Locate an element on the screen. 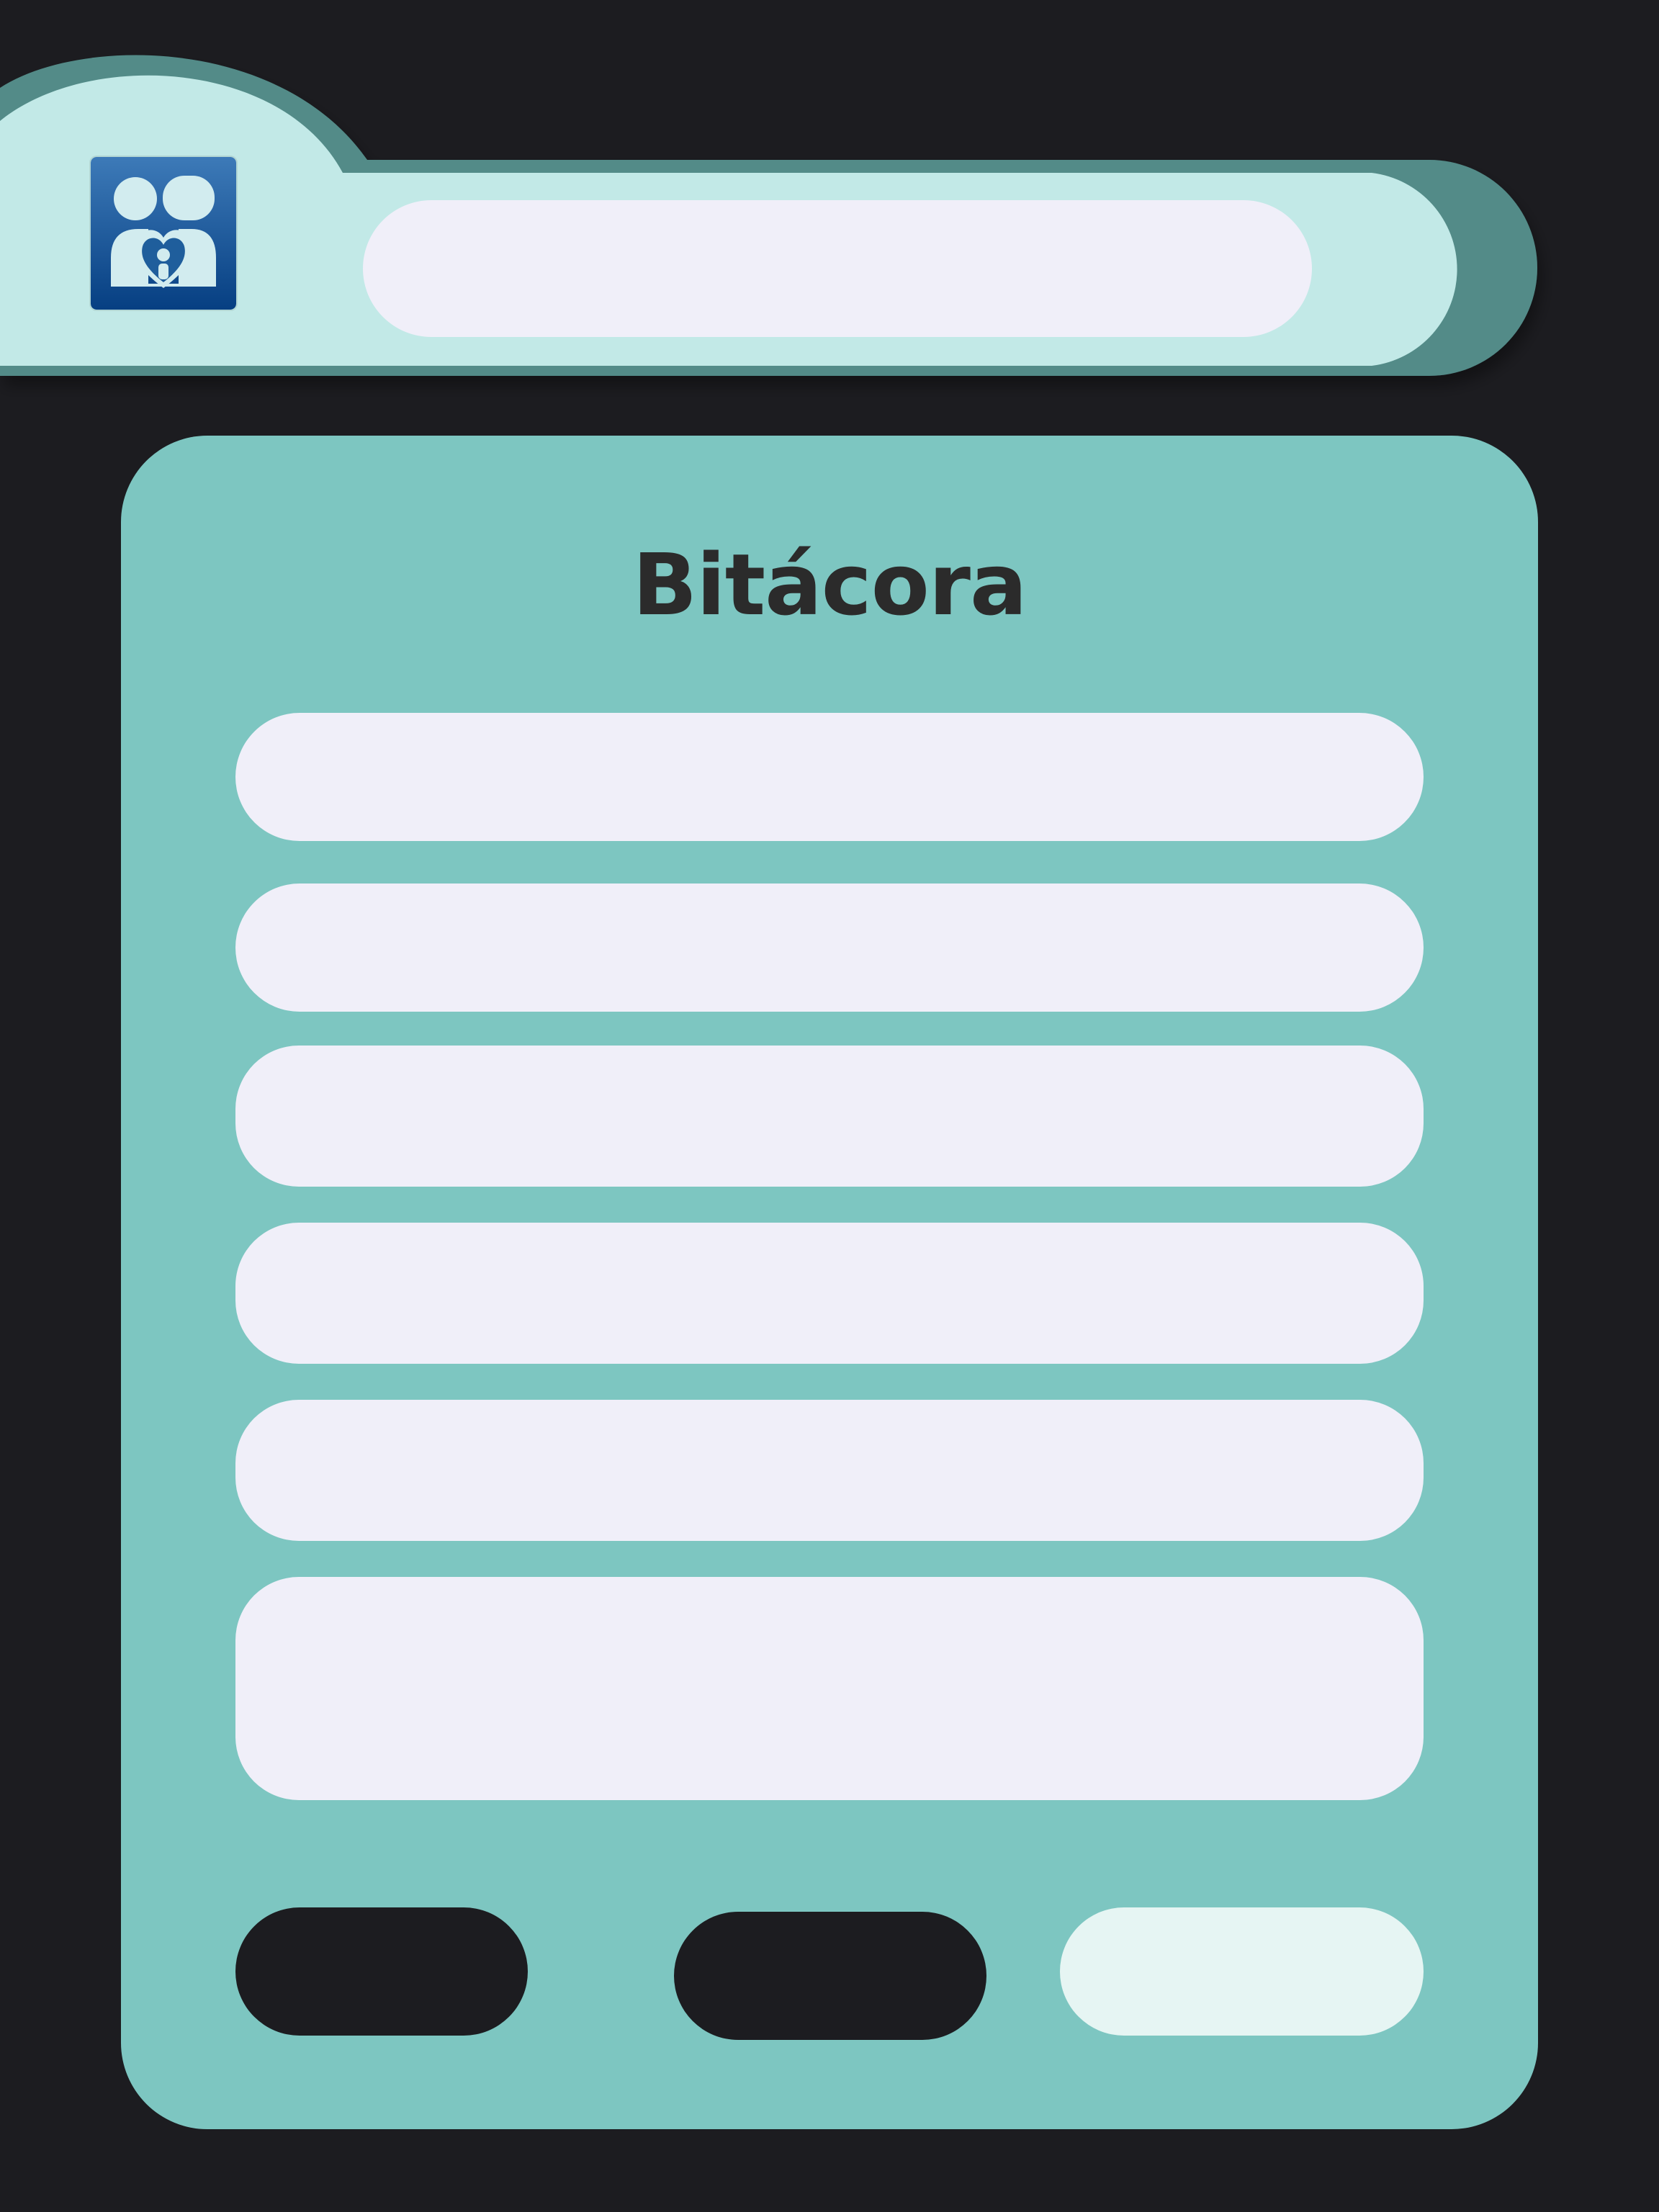 The image size is (1659, 2212). family-logo-icon is located at coordinates (163, 233).